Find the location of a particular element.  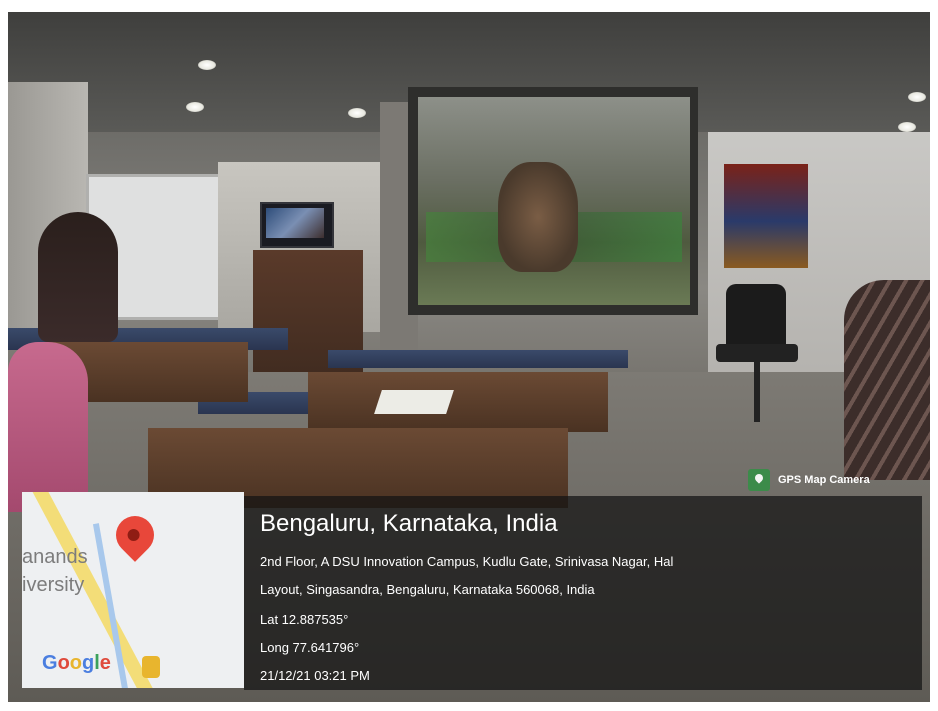

podium is located at coordinates (308, 320).